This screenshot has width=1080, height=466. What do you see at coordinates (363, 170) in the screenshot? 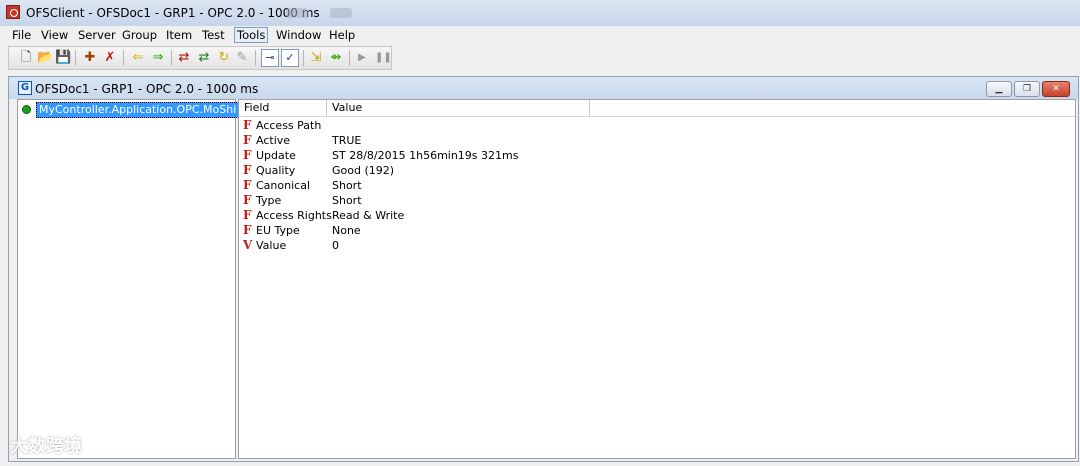
I see `field-value: Good (192)` at bounding box center [363, 170].